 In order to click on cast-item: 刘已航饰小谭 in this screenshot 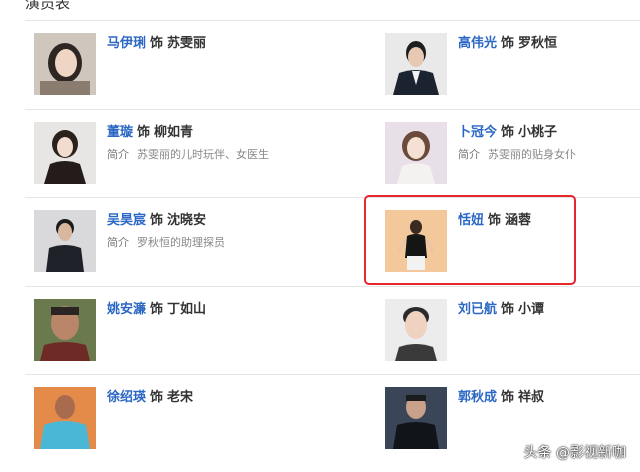, I will do `click(512, 330)`.